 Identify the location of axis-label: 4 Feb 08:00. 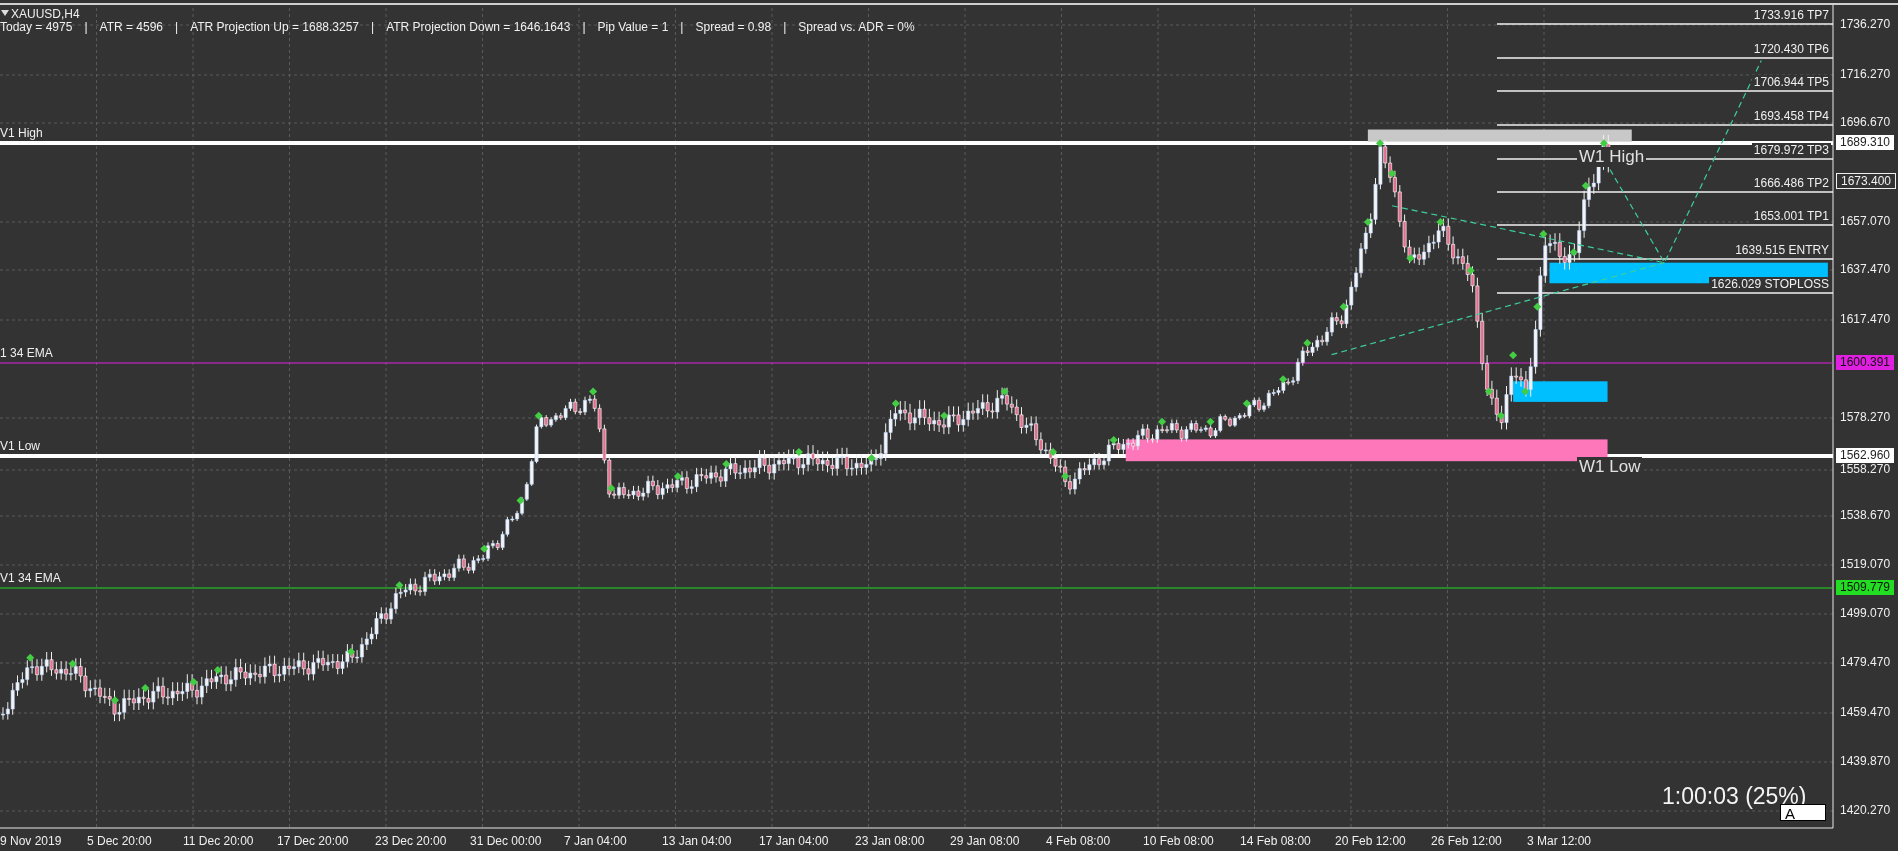
(1078, 841).